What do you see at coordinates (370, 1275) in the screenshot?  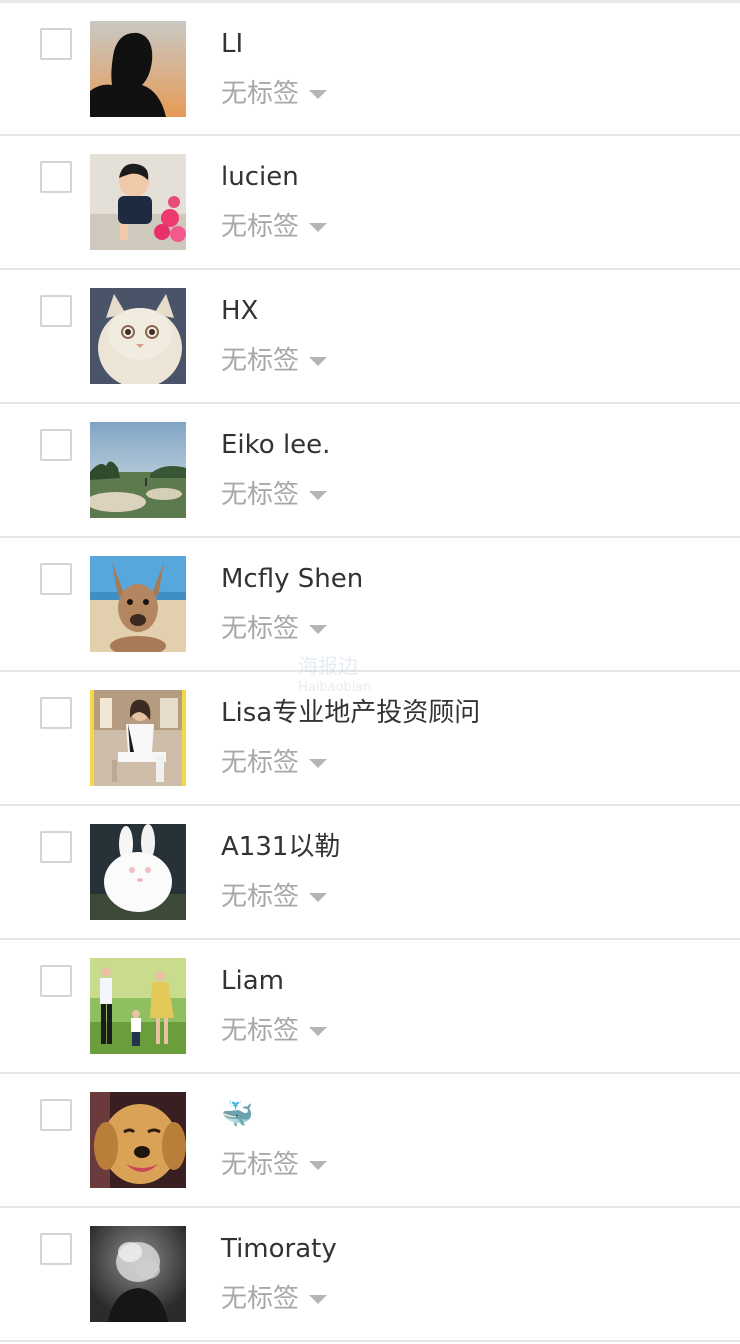 I see `contact-row: Timoraty 无标签` at bounding box center [370, 1275].